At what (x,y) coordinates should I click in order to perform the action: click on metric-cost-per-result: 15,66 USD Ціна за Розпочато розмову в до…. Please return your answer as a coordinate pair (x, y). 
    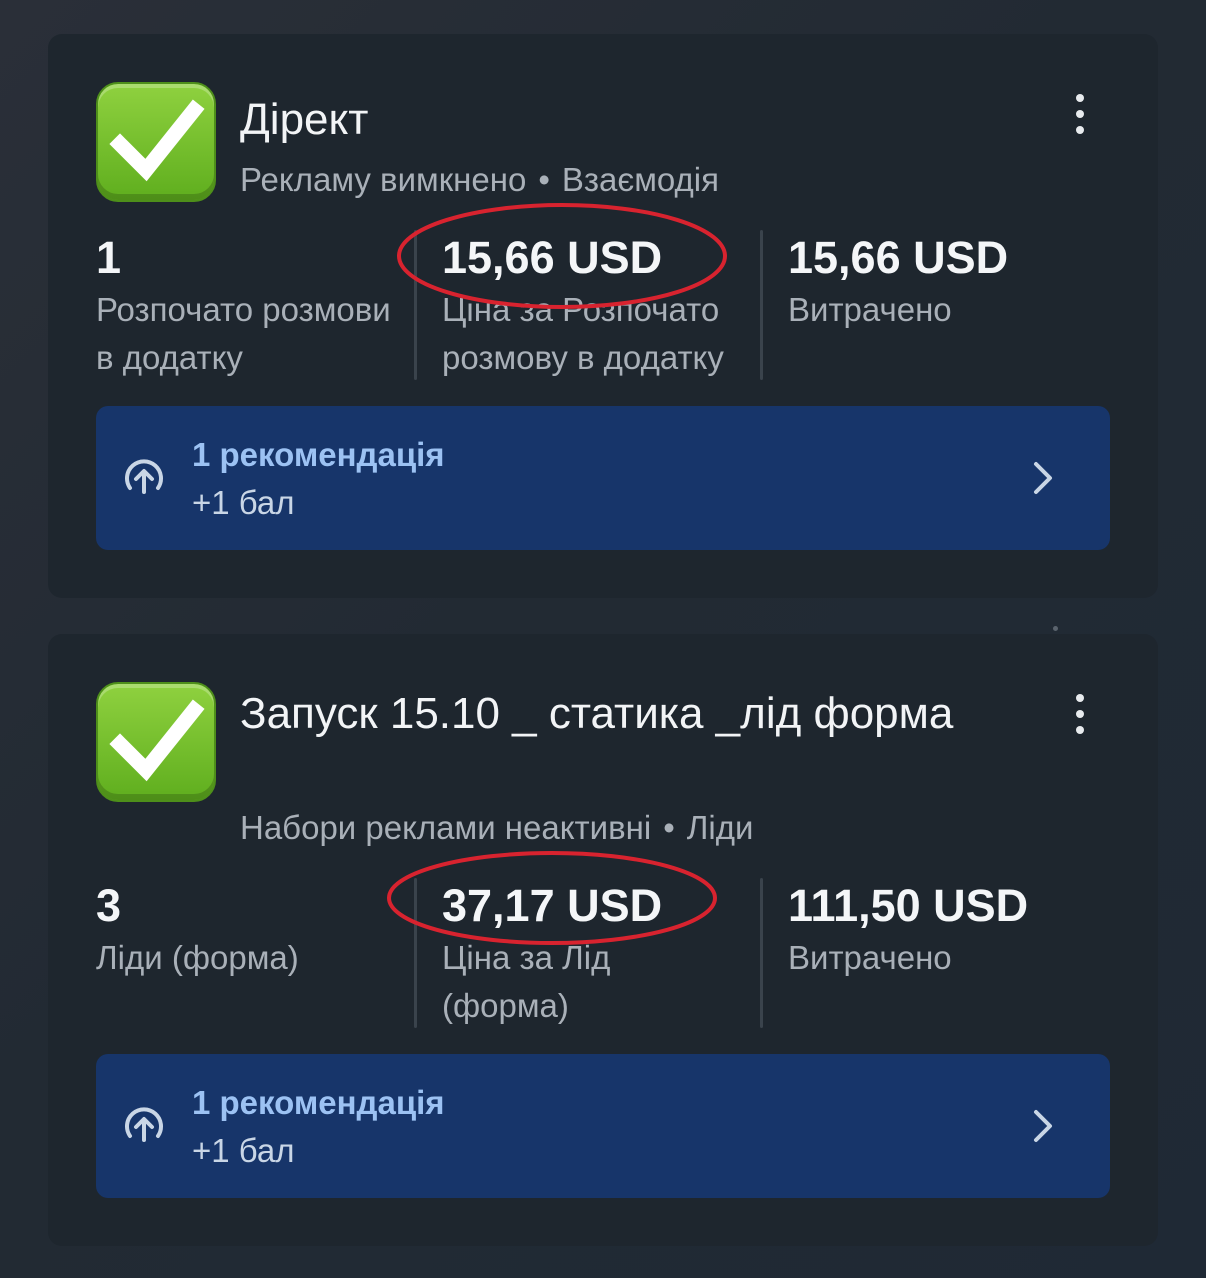
    Looking at the image, I should click on (602, 307).